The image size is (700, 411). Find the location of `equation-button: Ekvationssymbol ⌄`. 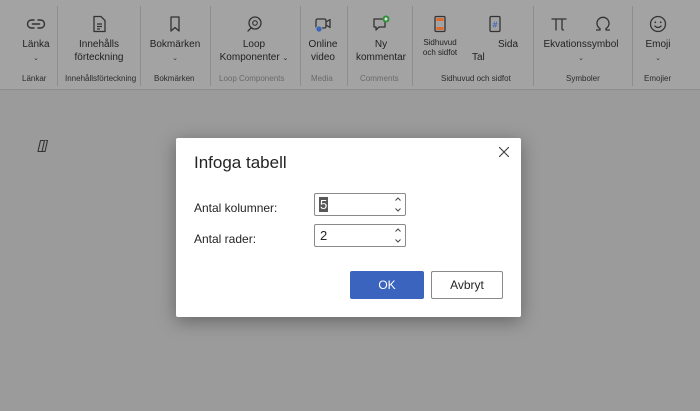

equation-button: Ekvationssymbol ⌄ is located at coordinates (581, 39).